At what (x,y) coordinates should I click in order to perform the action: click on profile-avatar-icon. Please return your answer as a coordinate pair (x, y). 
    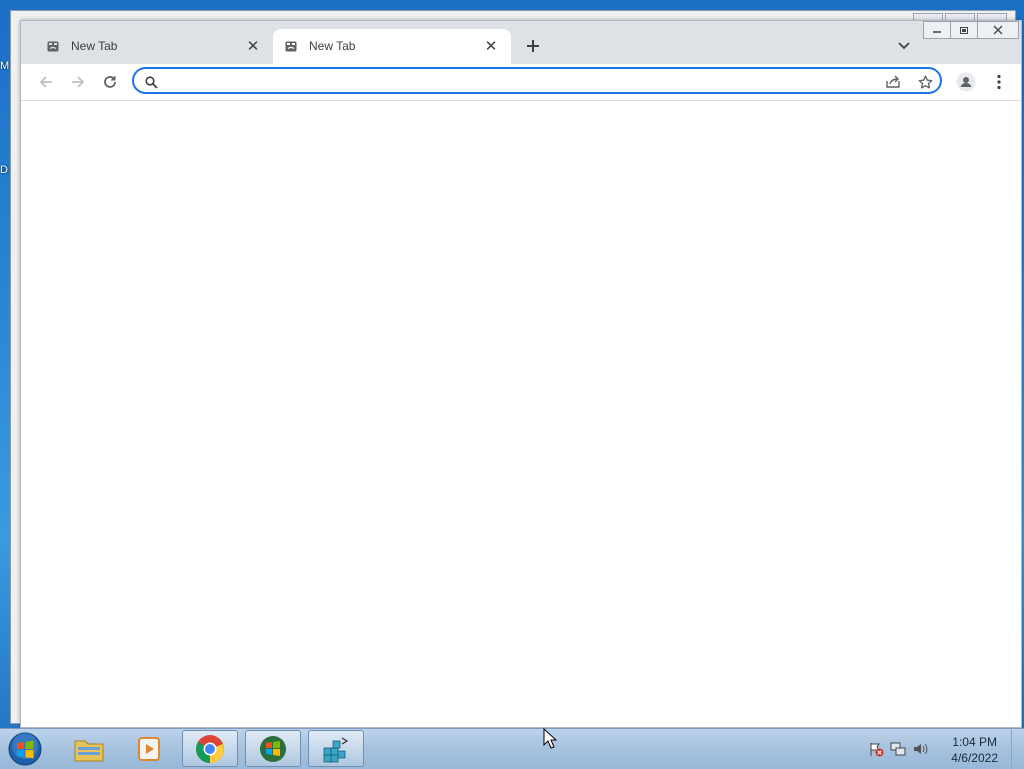
    Looking at the image, I should click on (966, 82).